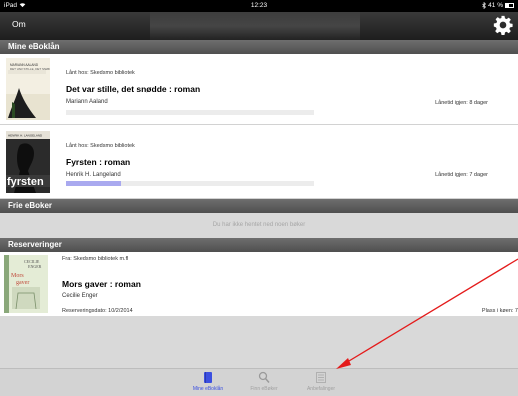  I want to click on tab-my-loans: Mine eBoklån, so click(208, 381).